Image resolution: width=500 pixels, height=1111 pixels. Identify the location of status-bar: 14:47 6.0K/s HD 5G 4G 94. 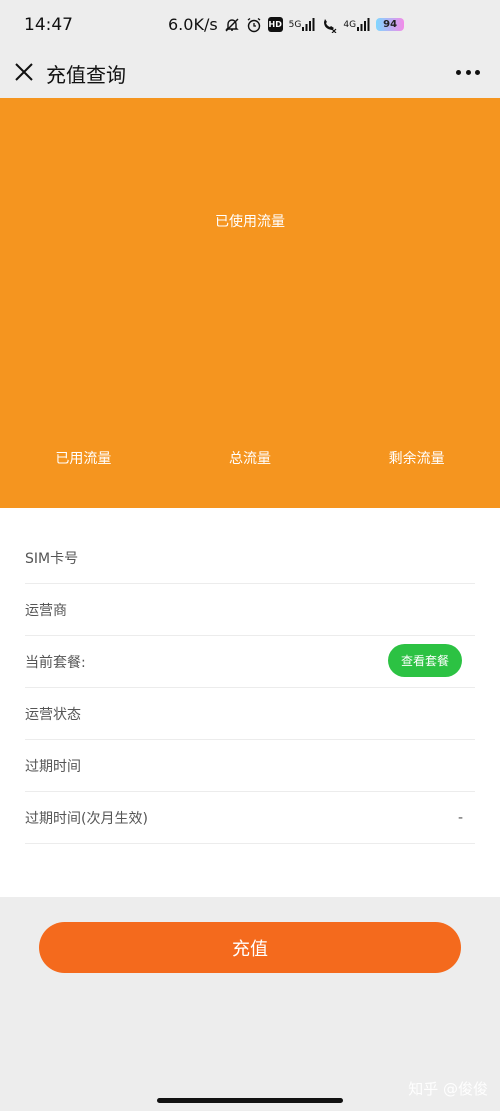
(250, 25).